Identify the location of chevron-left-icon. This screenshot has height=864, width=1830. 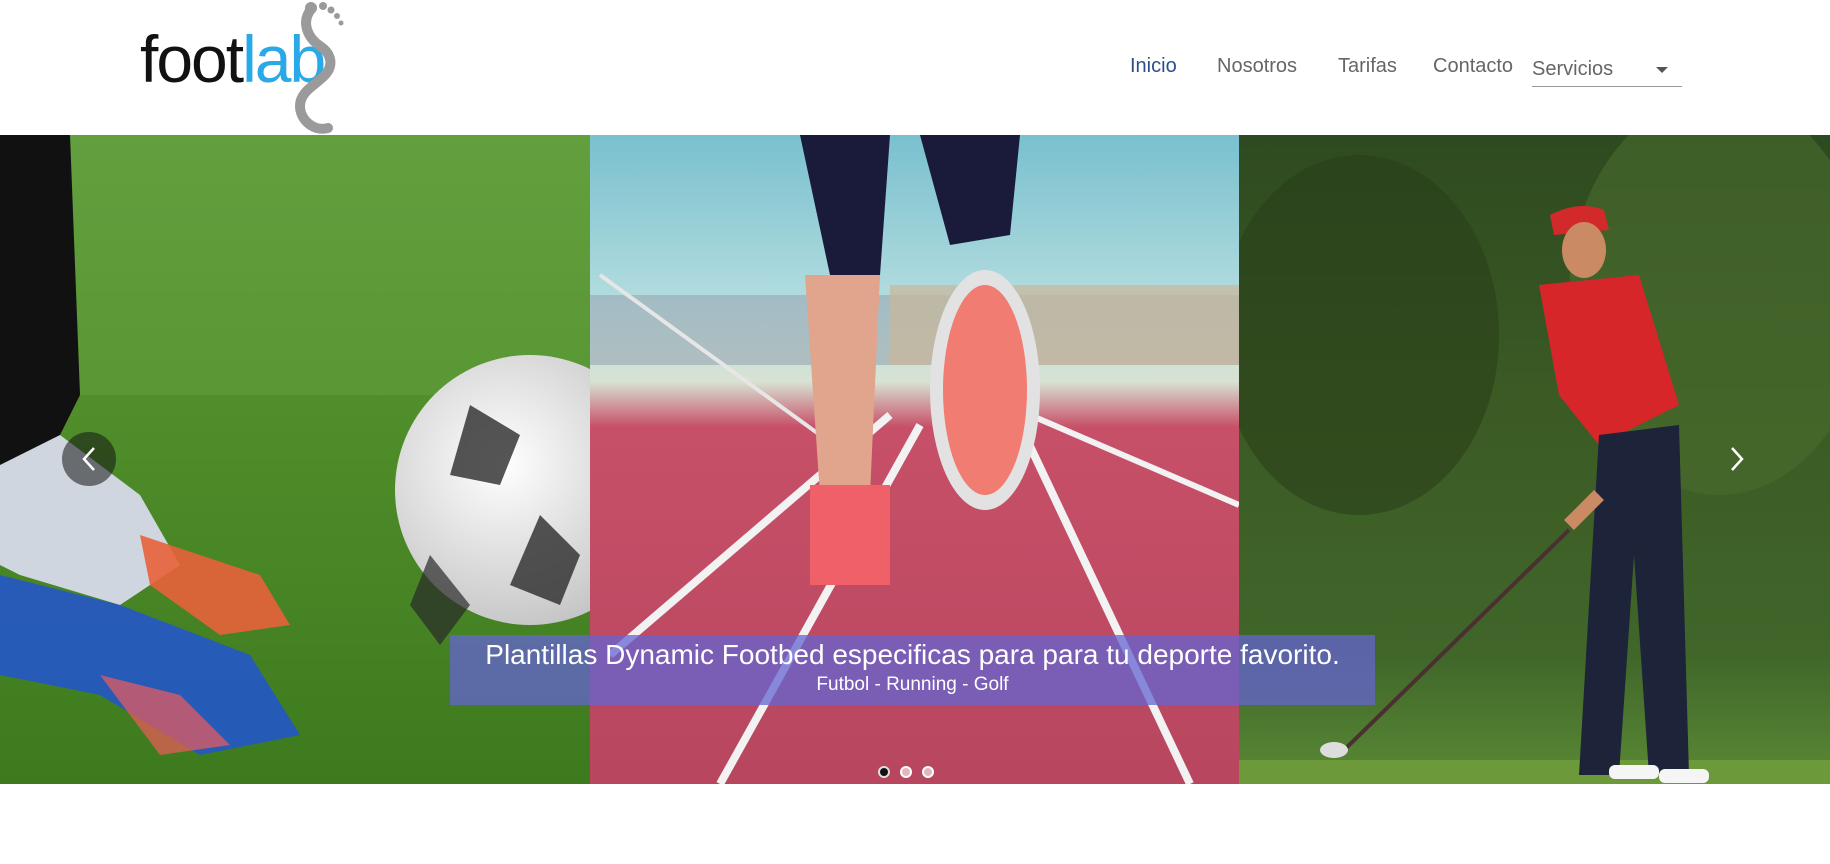
(88, 459).